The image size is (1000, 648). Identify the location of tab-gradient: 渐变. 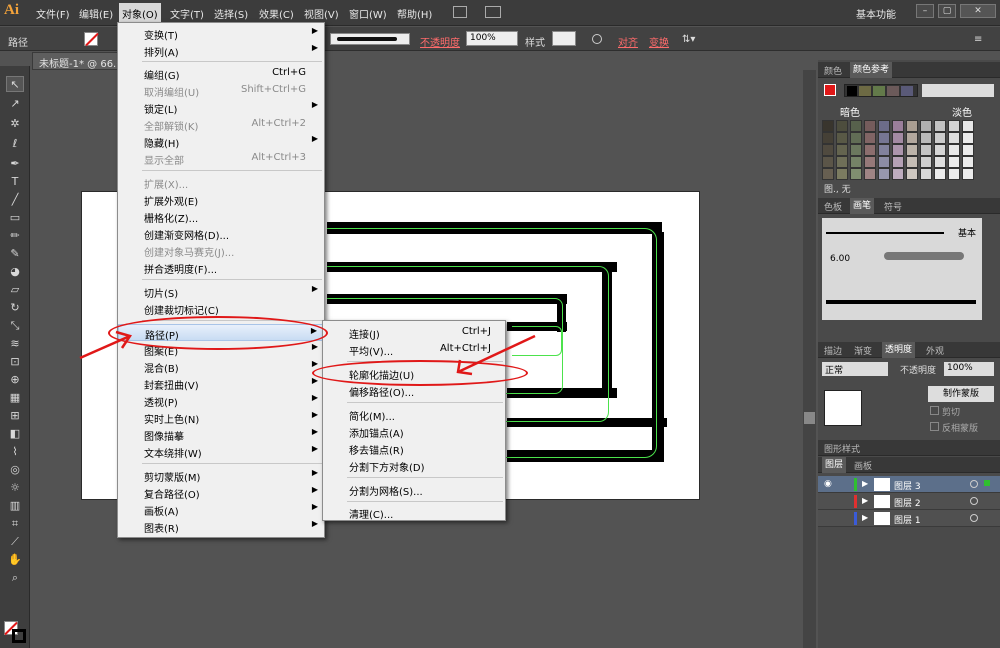
(863, 350).